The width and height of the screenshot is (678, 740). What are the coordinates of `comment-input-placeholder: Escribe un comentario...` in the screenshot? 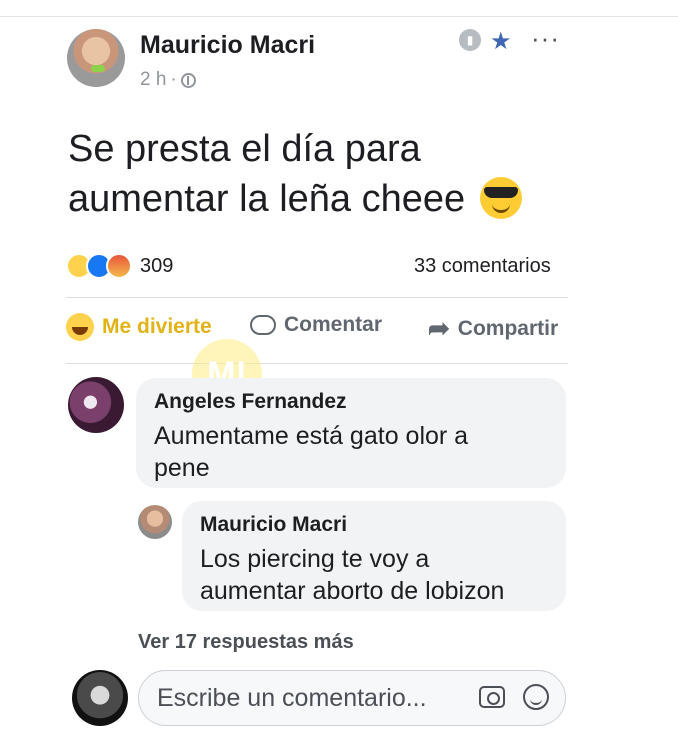 It's located at (292, 698).